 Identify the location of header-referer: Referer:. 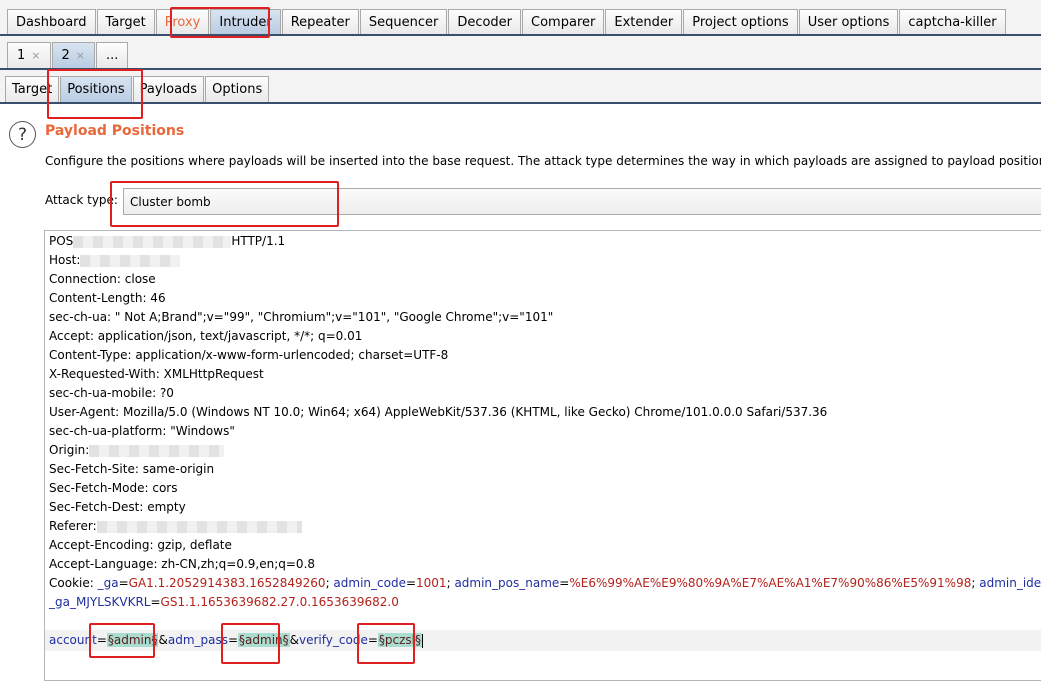
(175, 526).